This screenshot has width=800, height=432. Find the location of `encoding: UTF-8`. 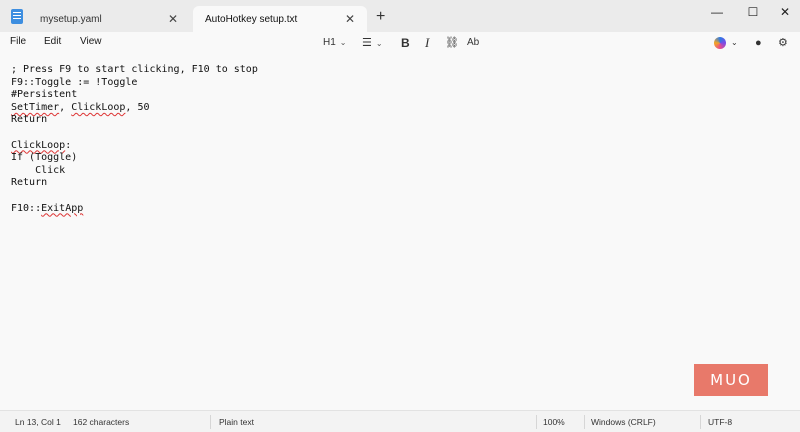

encoding: UTF-8 is located at coordinates (720, 422).